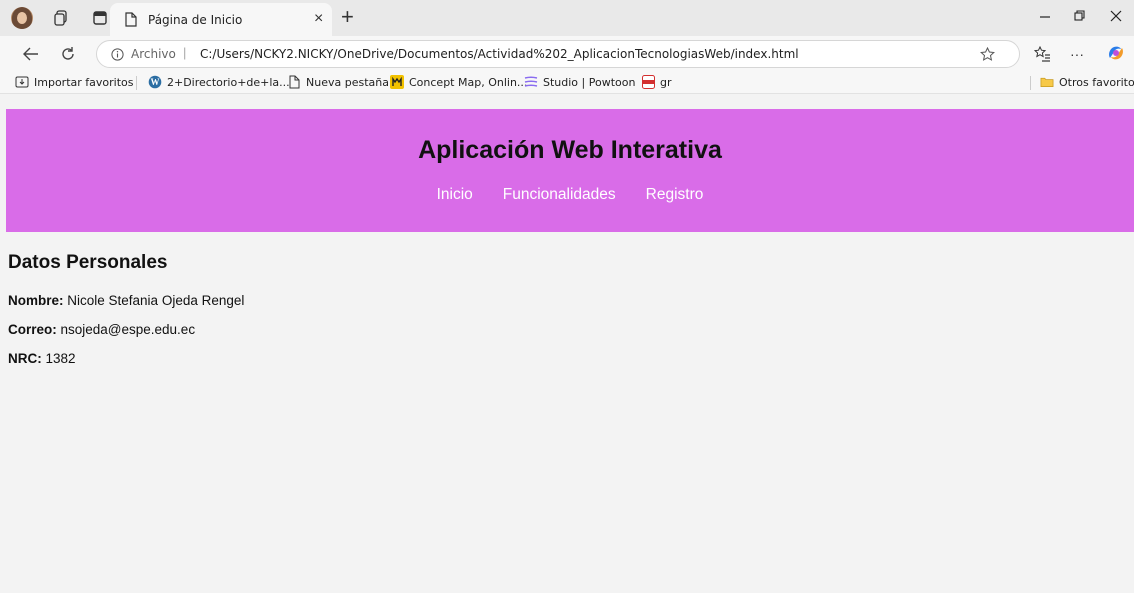 The image size is (1134, 593). Describe the element at coordinates (195, 20) in the screenshot. I see `tab-title: Página de Inicio` at that location.